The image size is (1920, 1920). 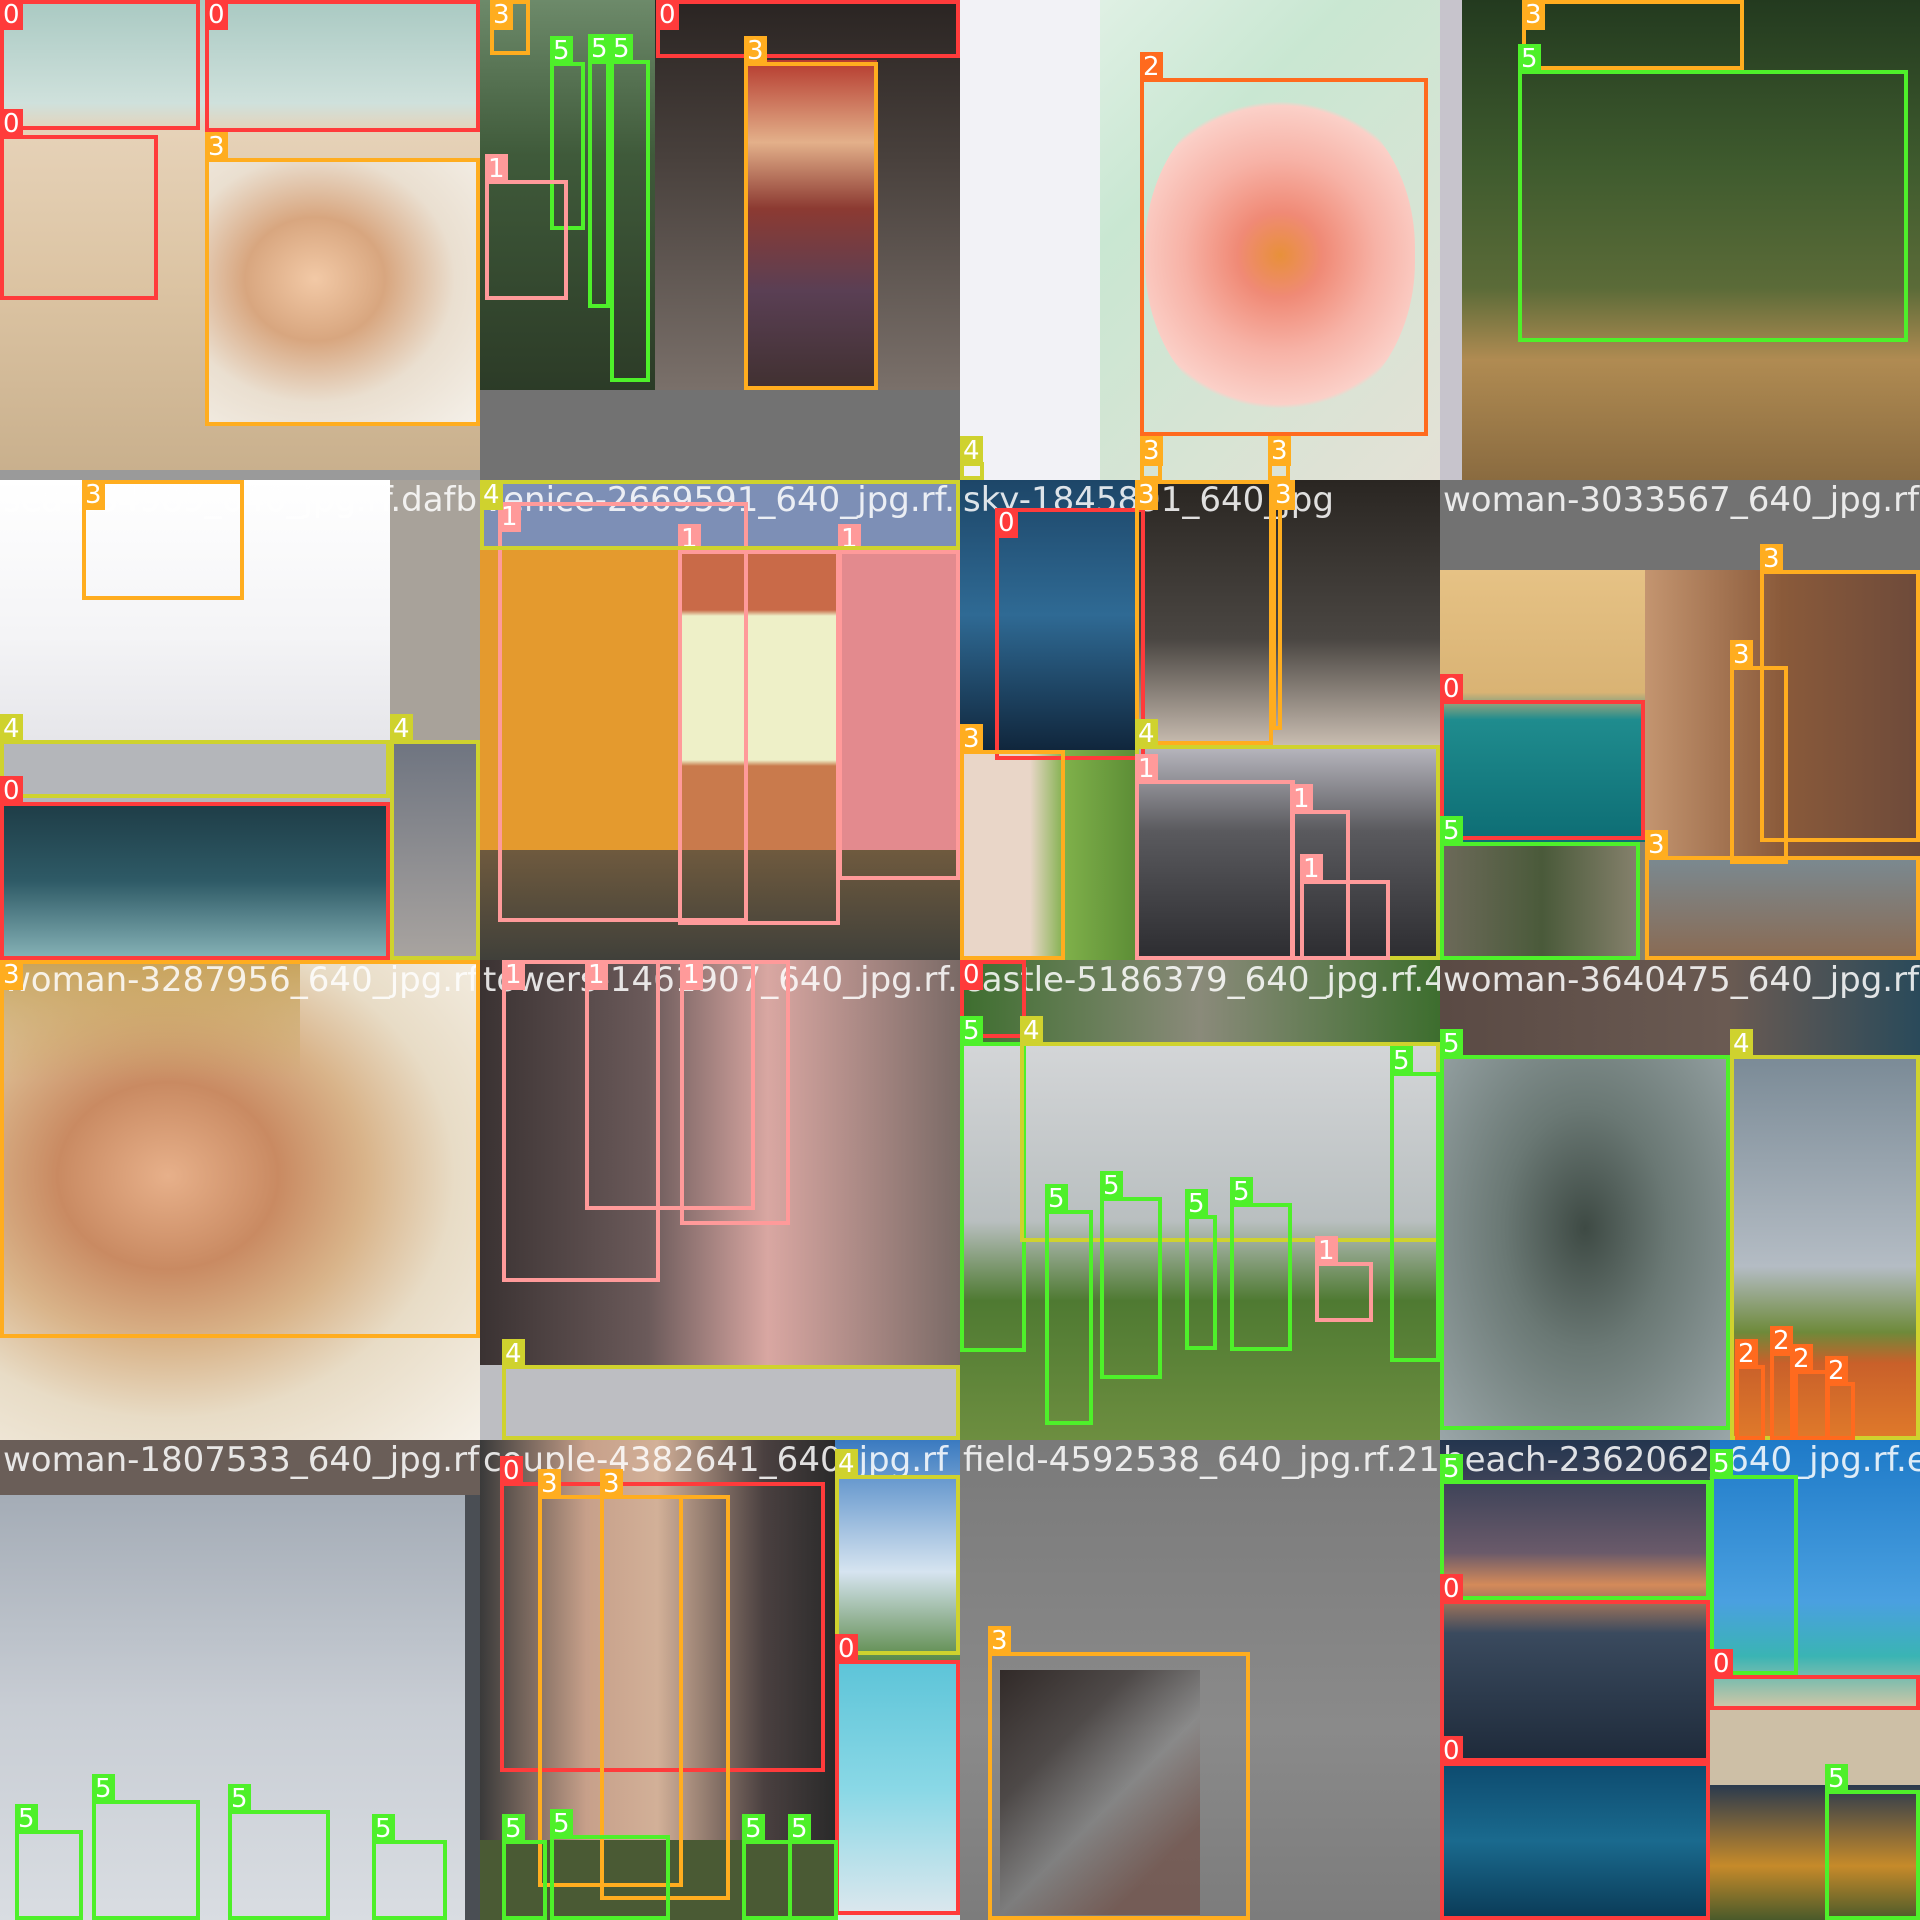 What do you see at coordinates (1451, 240) in the screenshot?
I see `photo-left-strip` at bounding box center [1451, 240].